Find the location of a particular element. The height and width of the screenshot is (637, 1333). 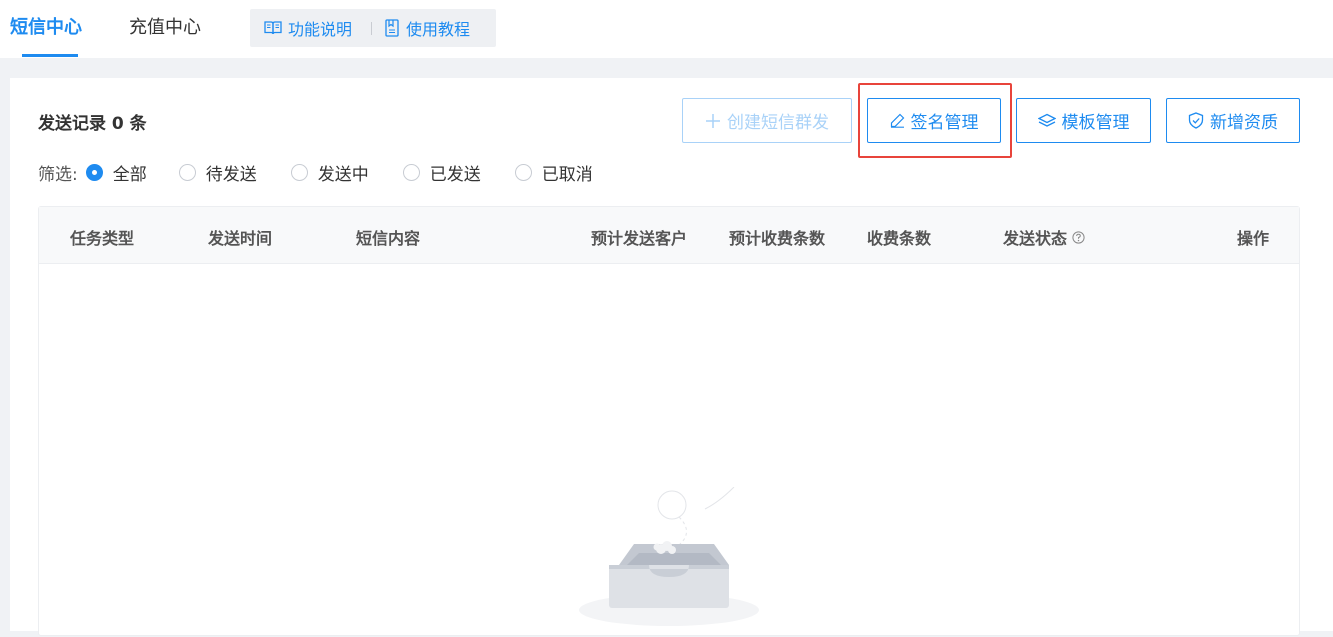

tab-recharge-center: 充值中心 is located at coordinates (165, 28).